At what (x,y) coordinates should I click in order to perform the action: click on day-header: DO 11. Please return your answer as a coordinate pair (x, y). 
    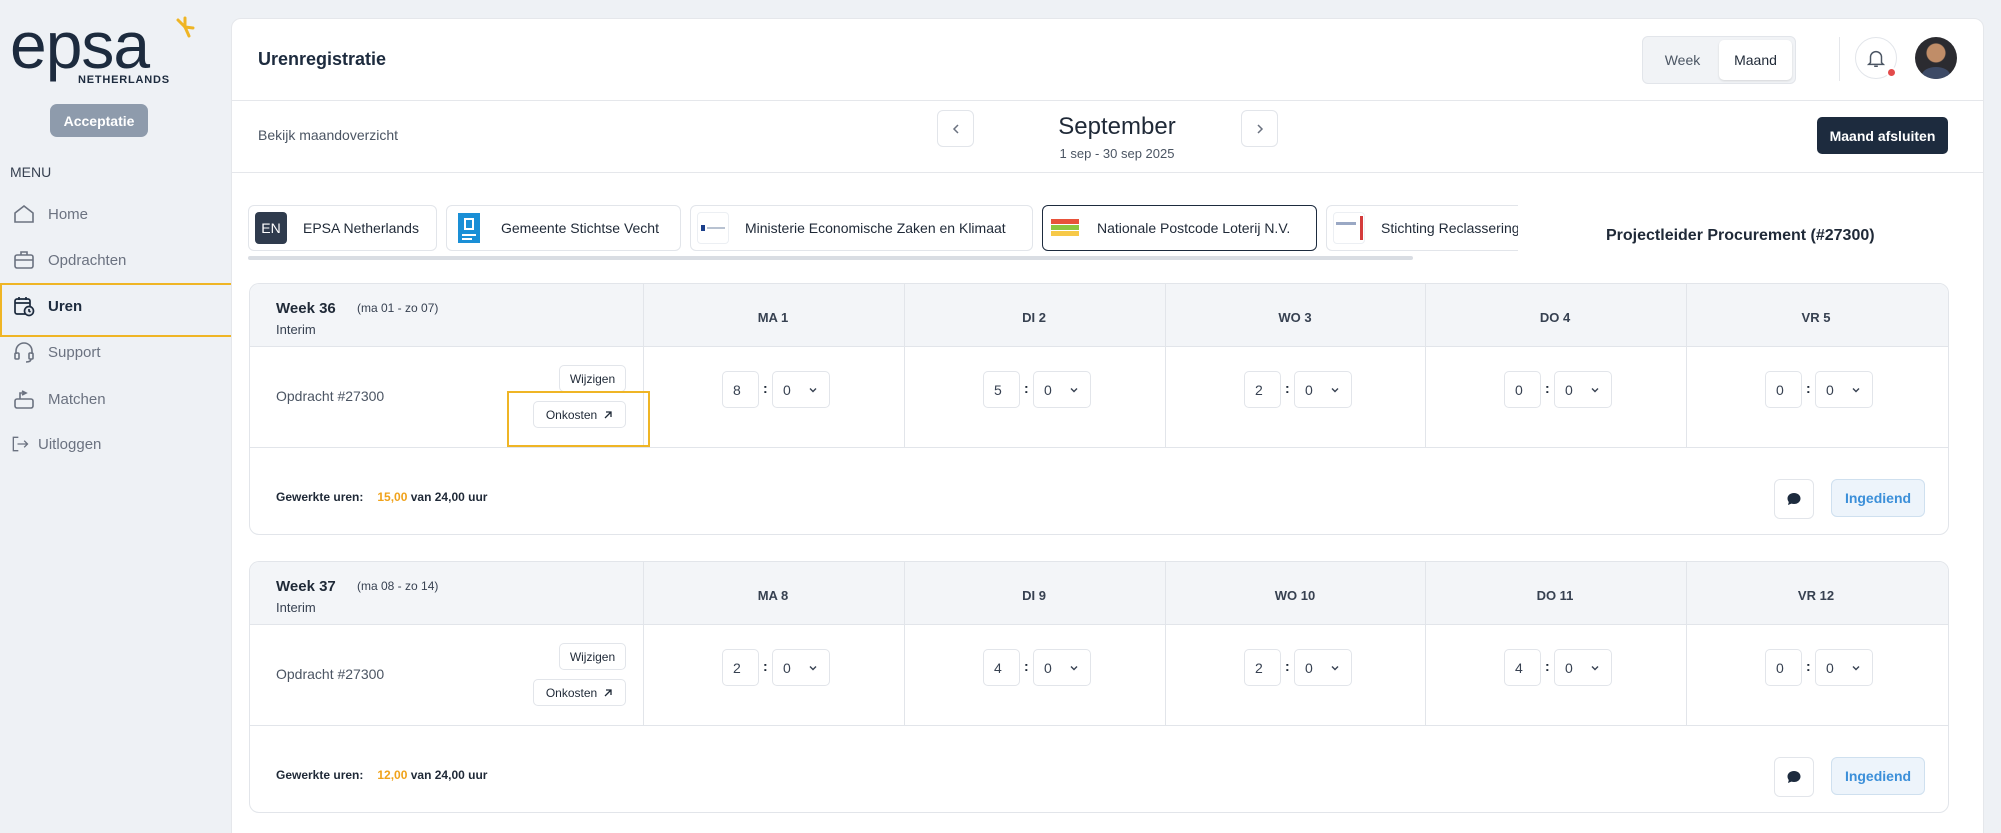
    Looking at the image, I should click on (1555, 595).